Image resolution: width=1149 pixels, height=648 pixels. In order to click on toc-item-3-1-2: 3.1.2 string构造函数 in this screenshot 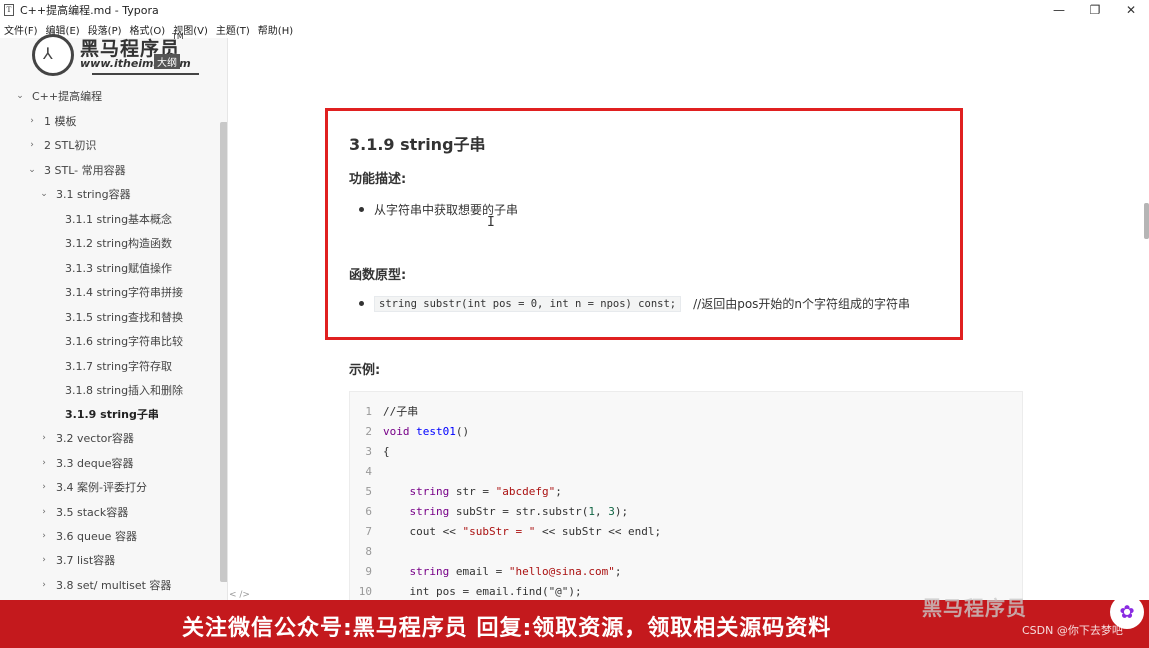, I will do `click(118, 243)`.